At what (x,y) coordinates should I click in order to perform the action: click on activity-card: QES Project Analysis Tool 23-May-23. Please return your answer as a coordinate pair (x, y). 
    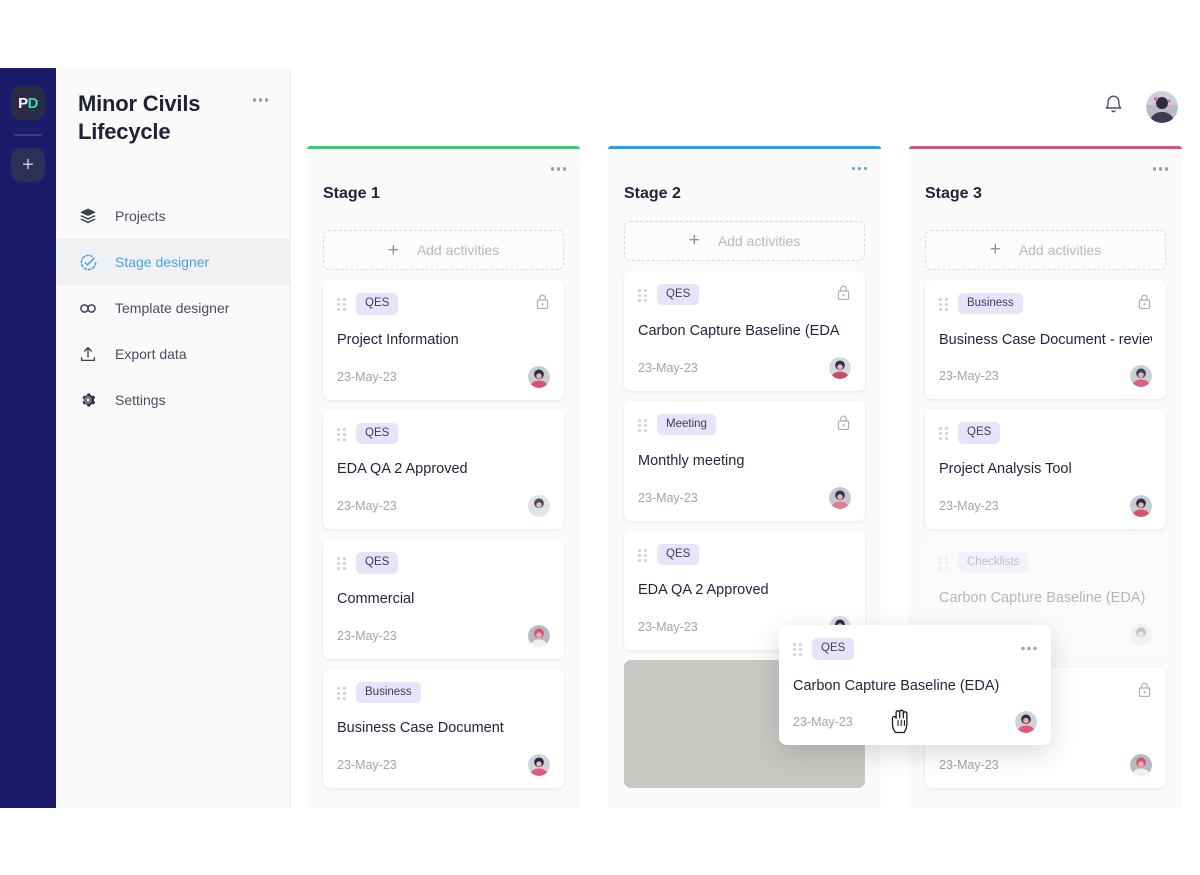
    Looking at the image, I should click on (1045, 469).